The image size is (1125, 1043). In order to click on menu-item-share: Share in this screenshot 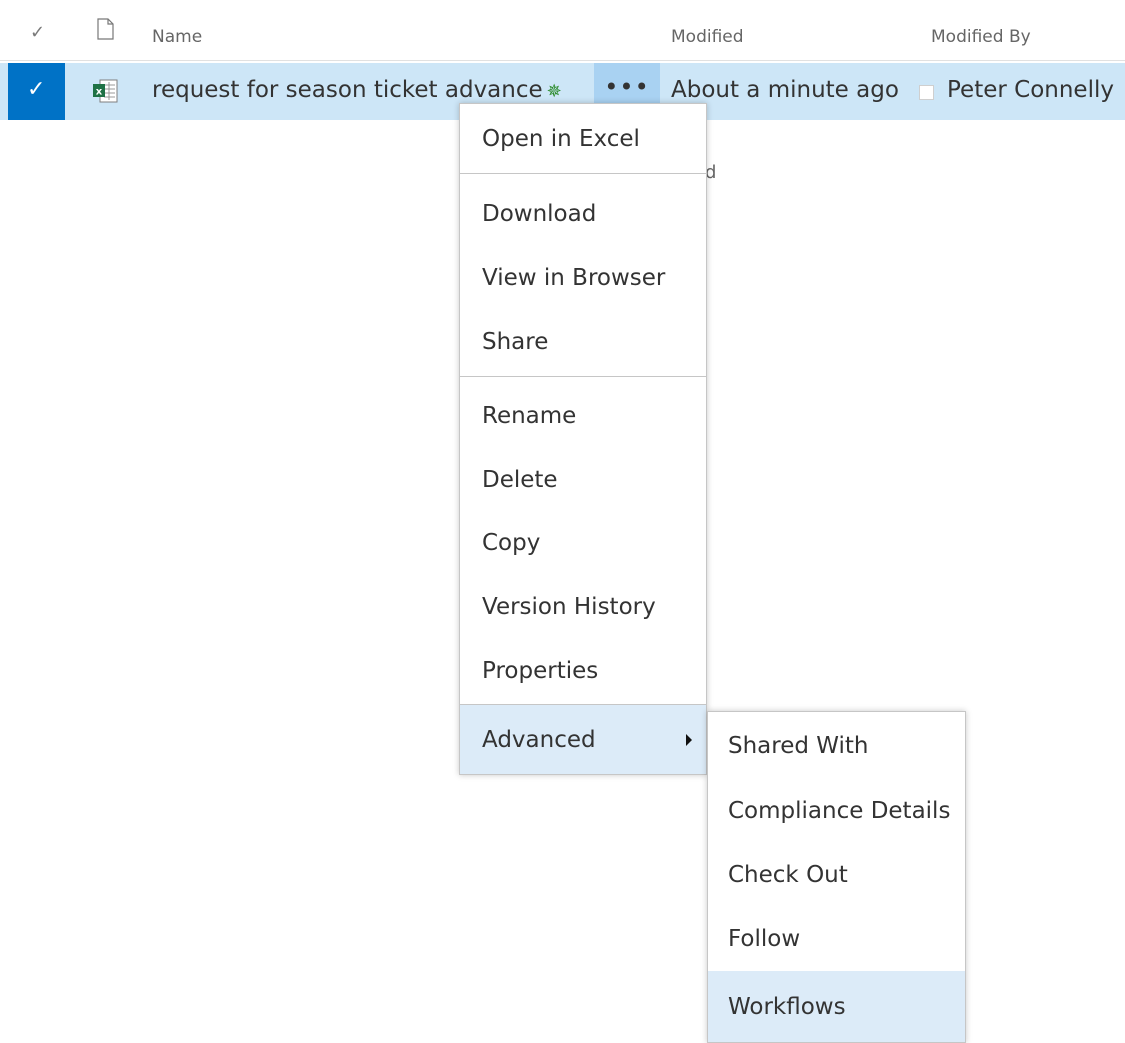, I will do `click(583, 342)`.